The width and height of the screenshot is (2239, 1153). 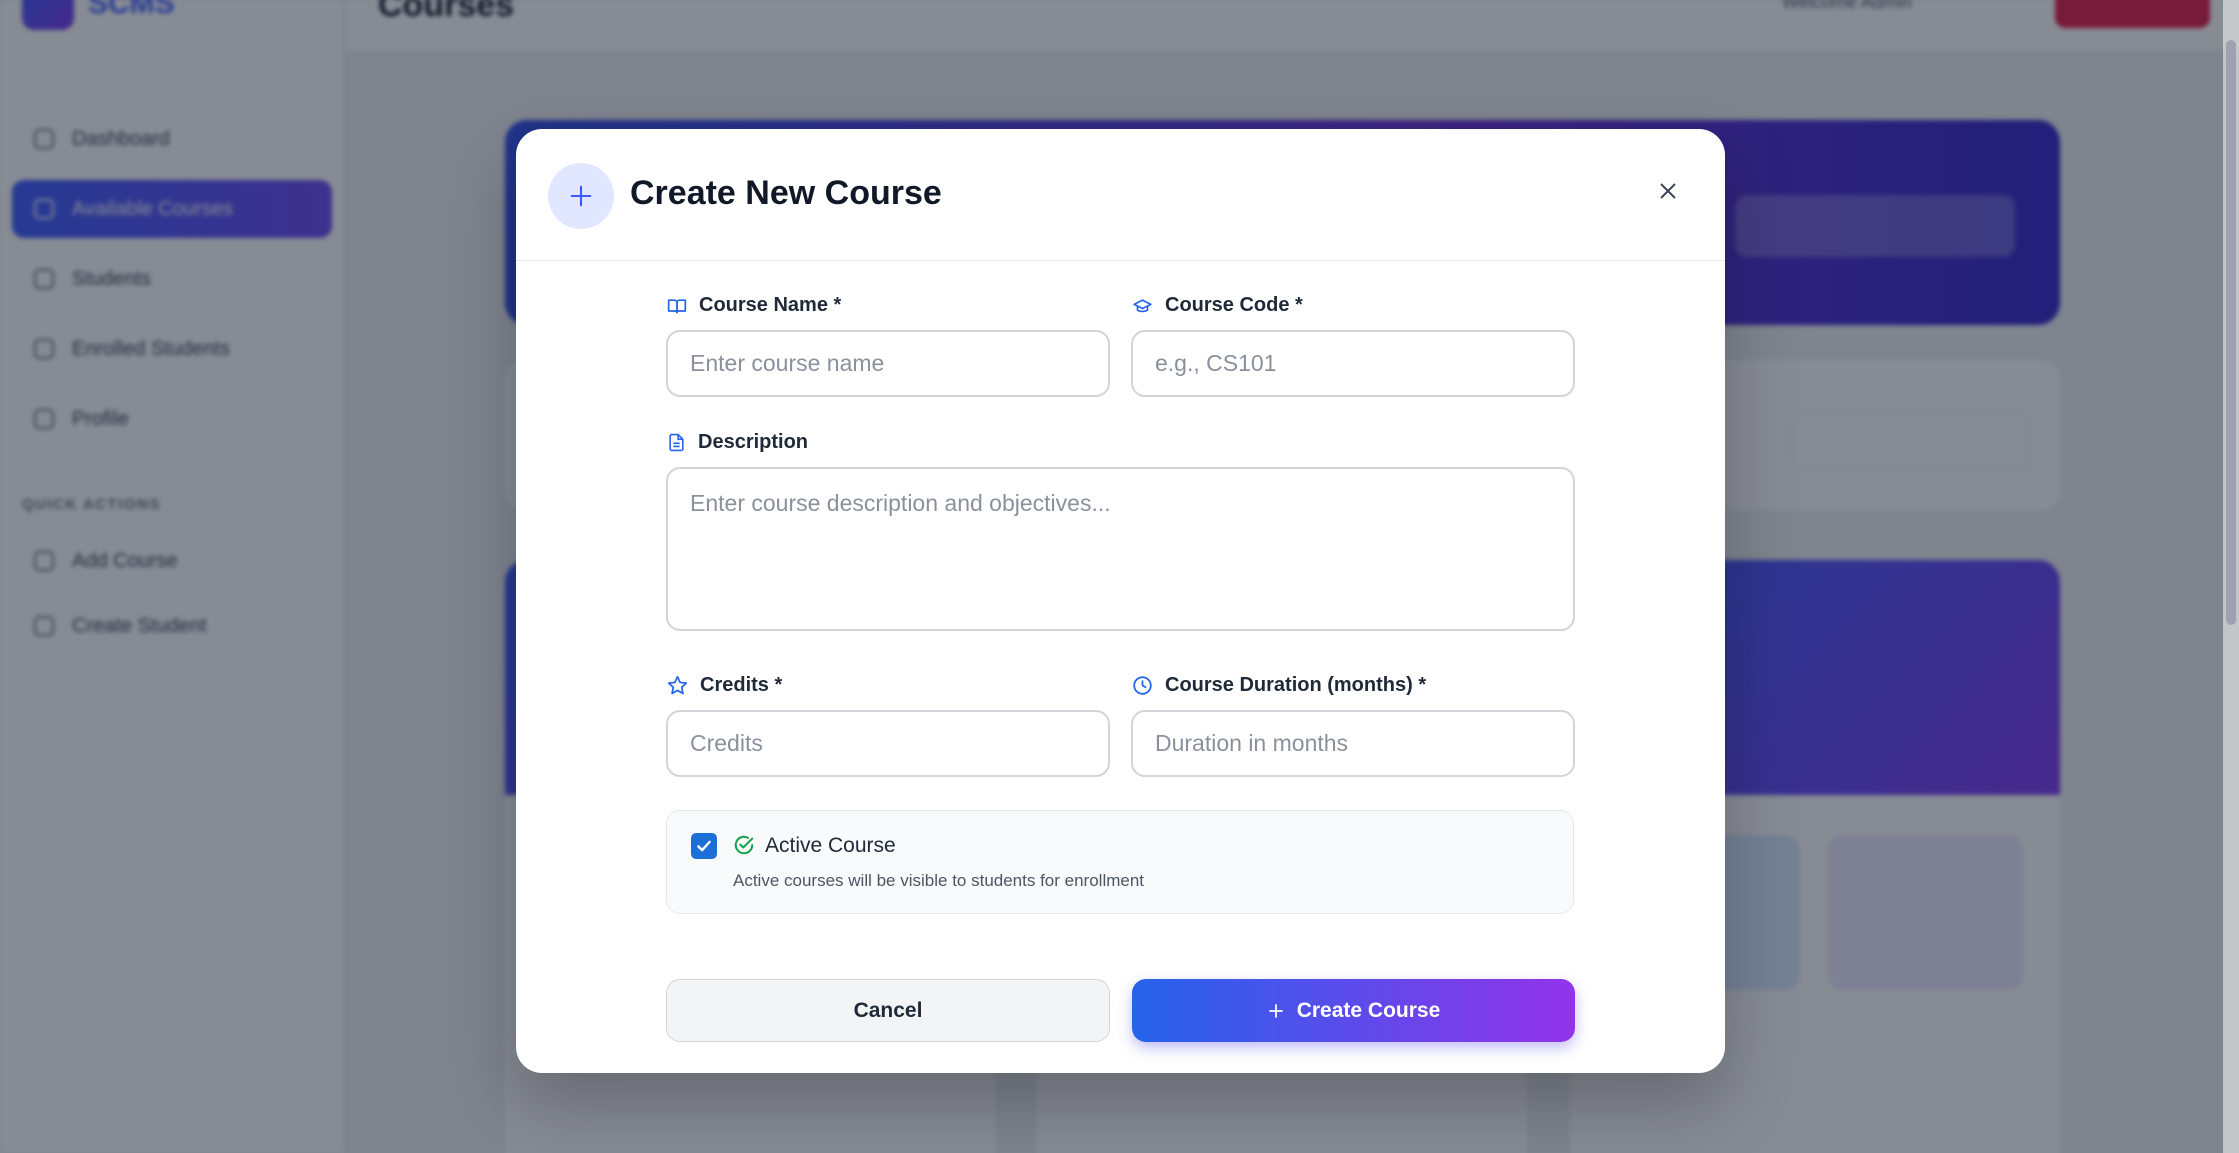 I want to click on description-textarea, so click(x=1120, y=549).